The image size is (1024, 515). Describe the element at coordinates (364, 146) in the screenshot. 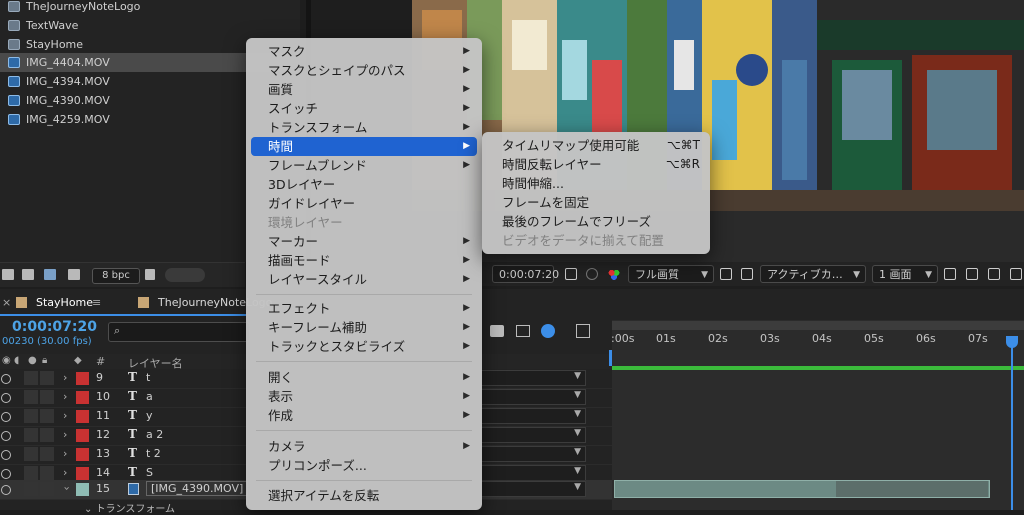

I see `menu-item-time: 時間 ▶` at that location.